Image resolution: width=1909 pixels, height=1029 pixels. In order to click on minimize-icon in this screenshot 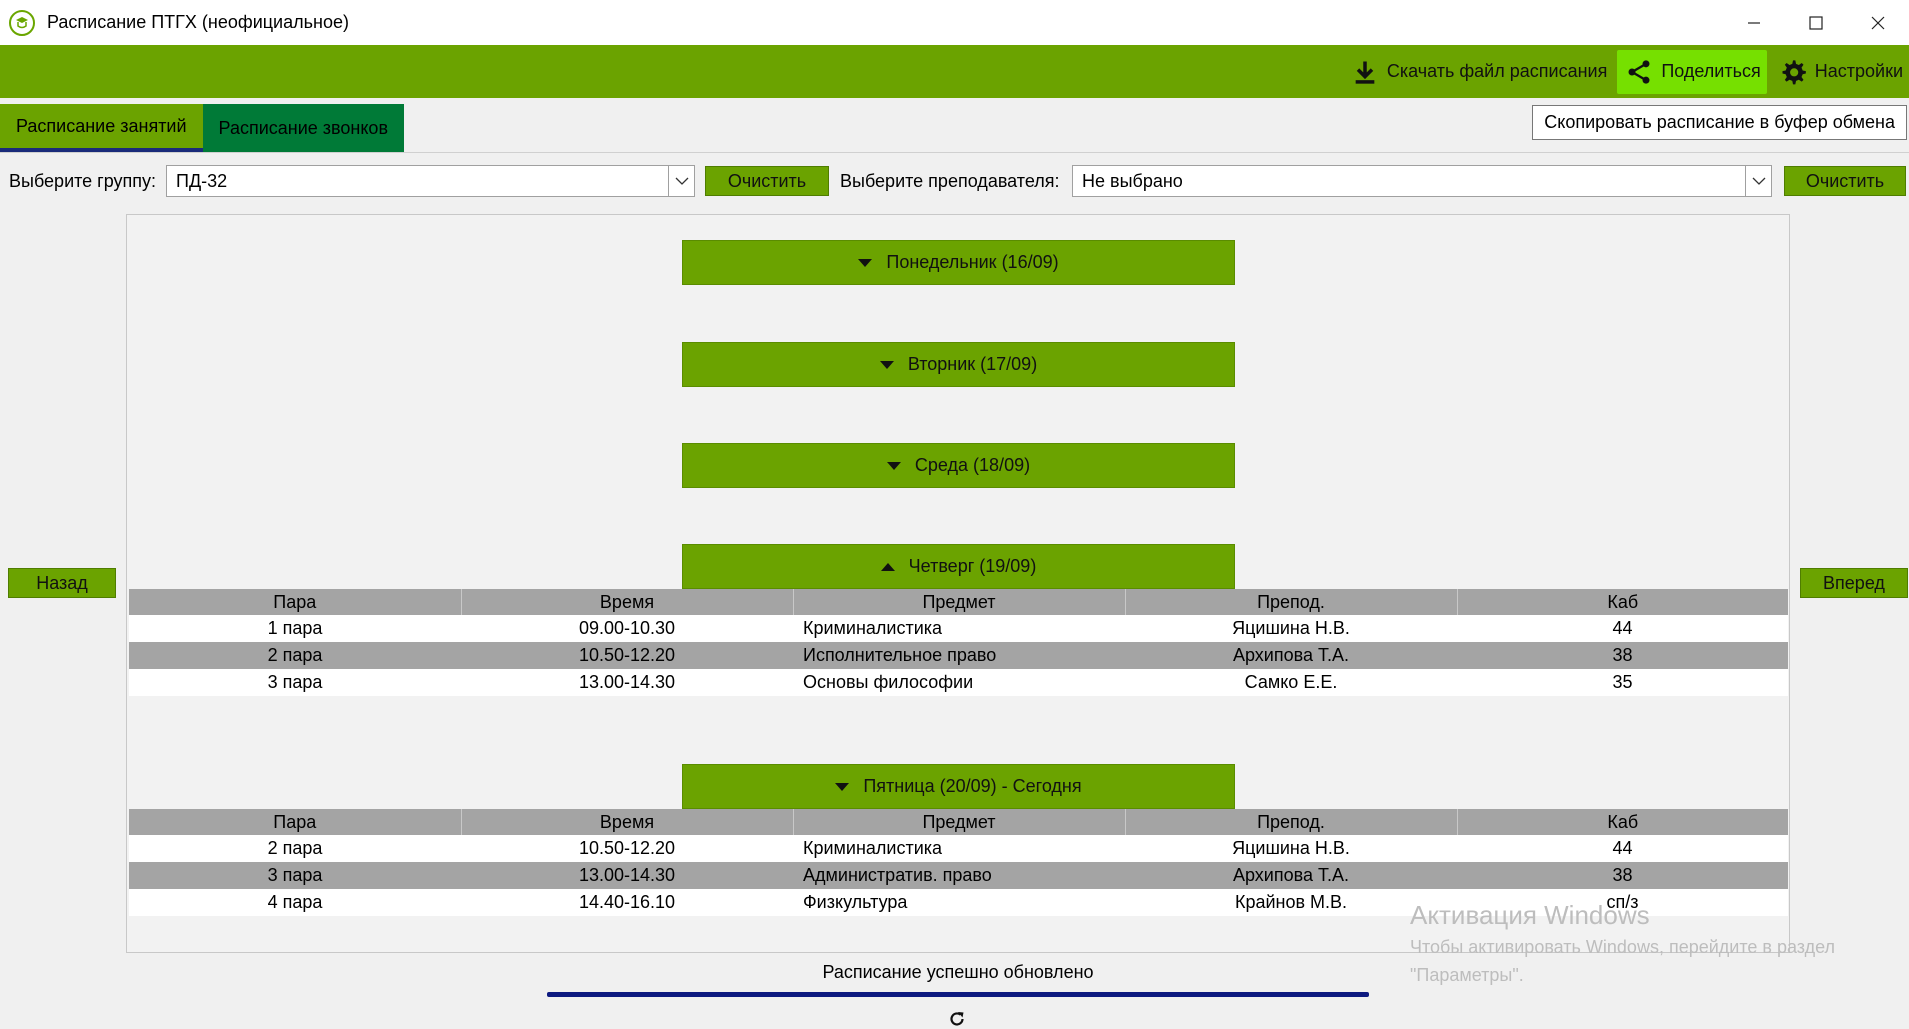, I will do `click(1754, 22)`.